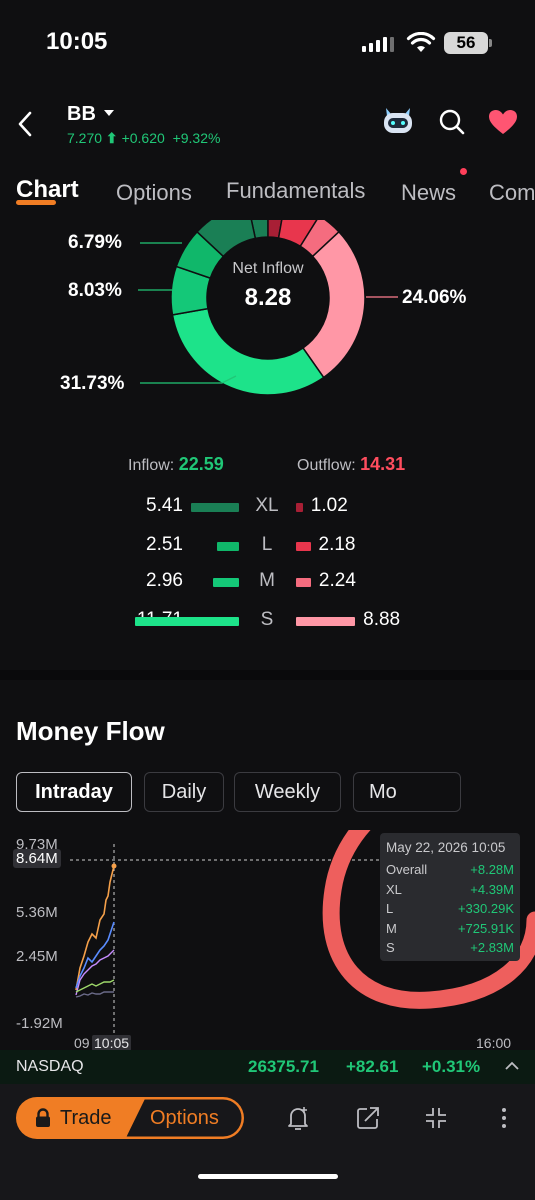 The height and width of the screenshot is (1200, 535). I want to click on tooltip-value: +330.29K, so click(485, 908).